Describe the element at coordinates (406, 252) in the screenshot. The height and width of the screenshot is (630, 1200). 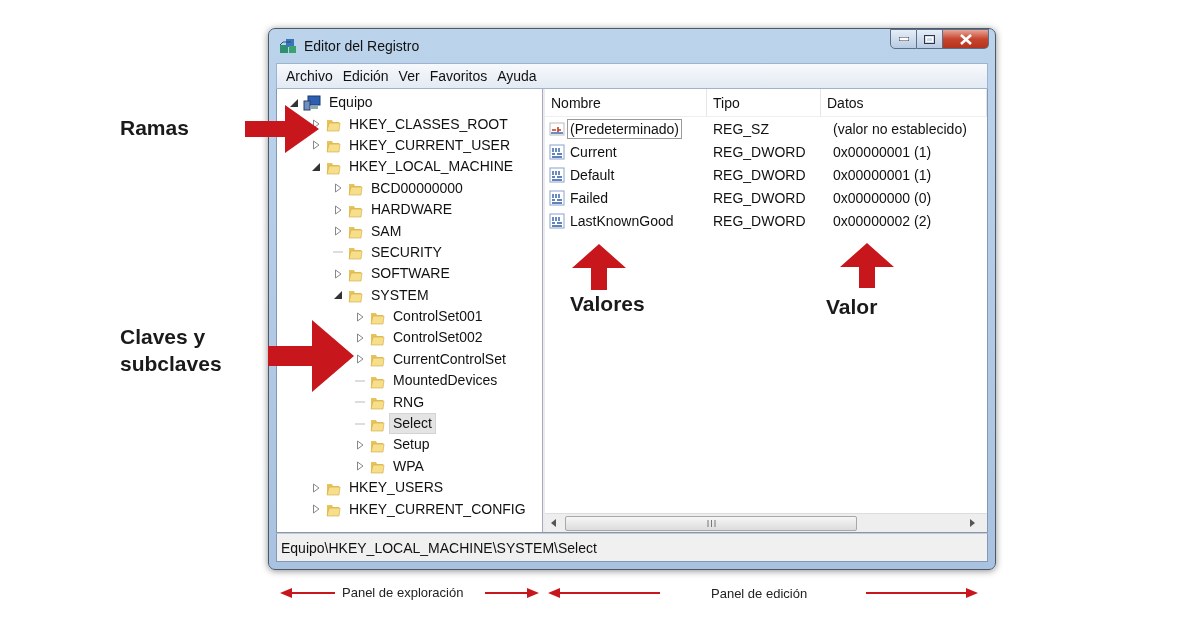
I see `tree-item: SECURITY` at that location.